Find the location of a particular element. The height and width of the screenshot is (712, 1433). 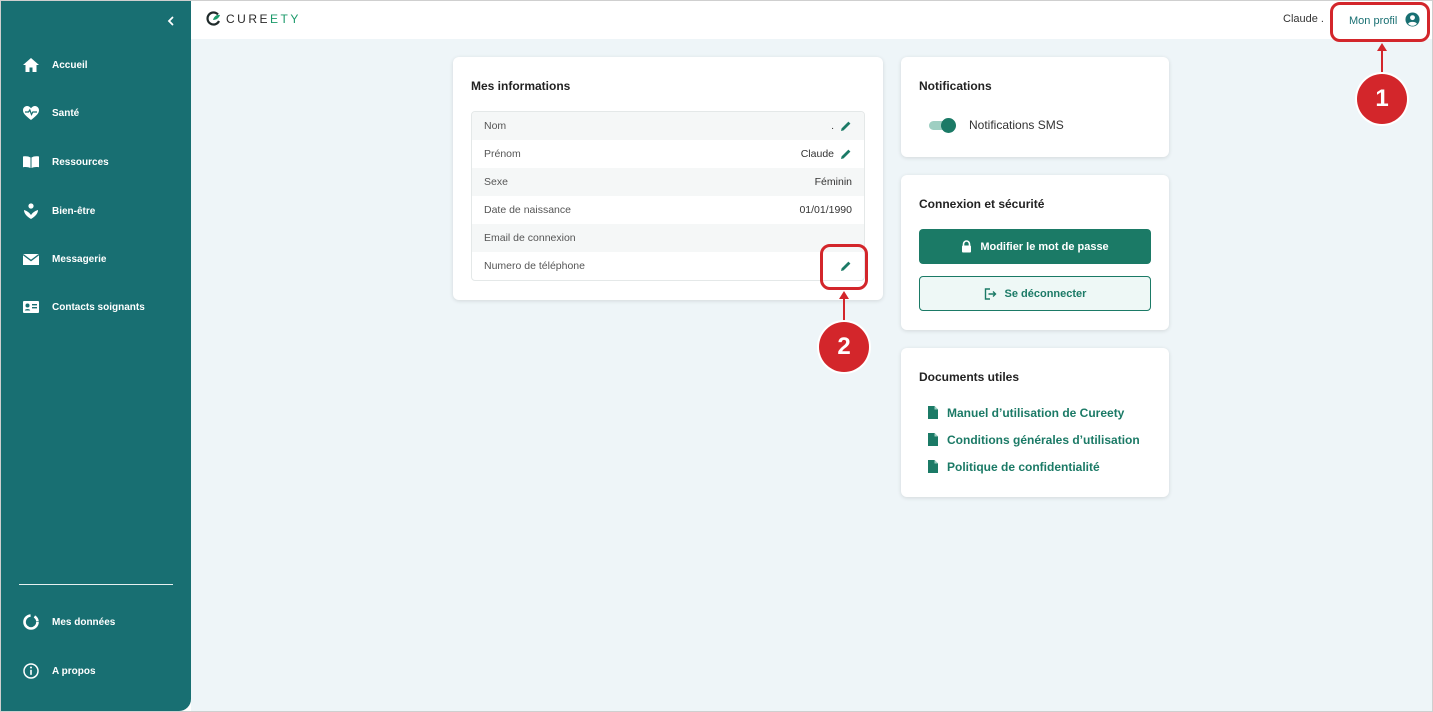

sidebar-item-messagerie: Messagerie is located at coordinates (96, 259).